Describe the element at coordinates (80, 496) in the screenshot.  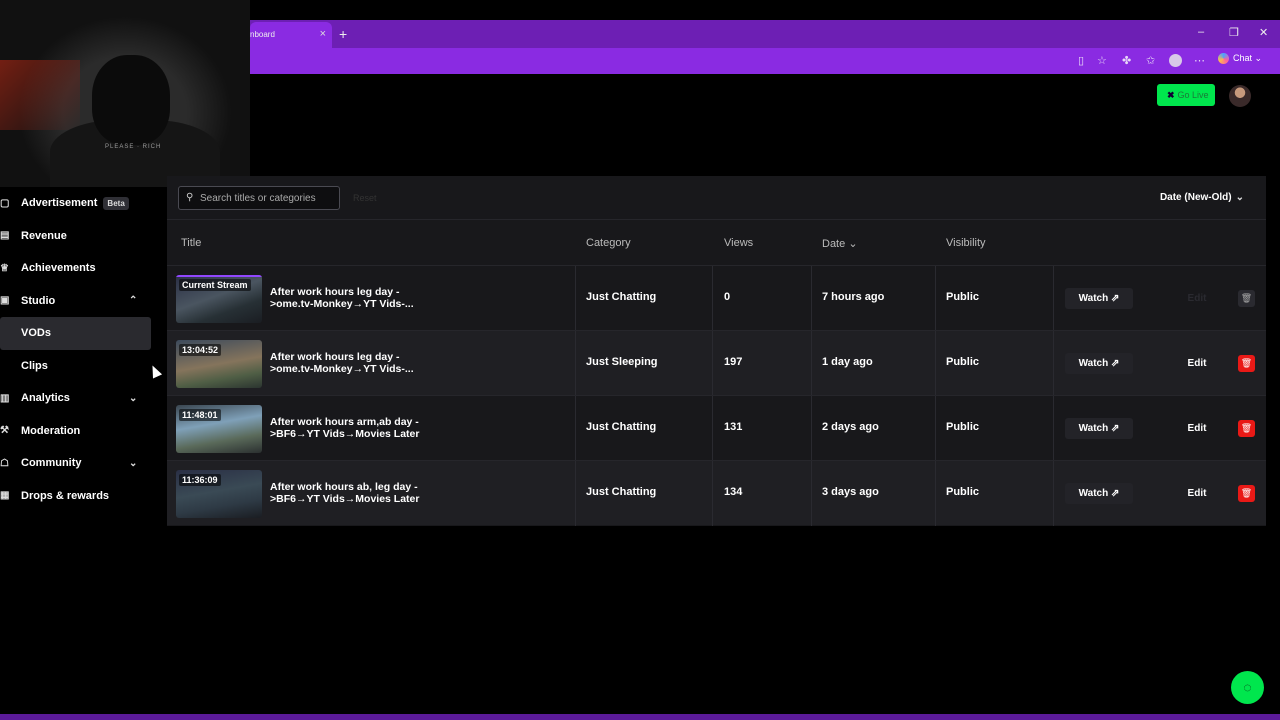
I see `sidebar-item-drops-rewards: ▦ Drops & rewards` at that location.